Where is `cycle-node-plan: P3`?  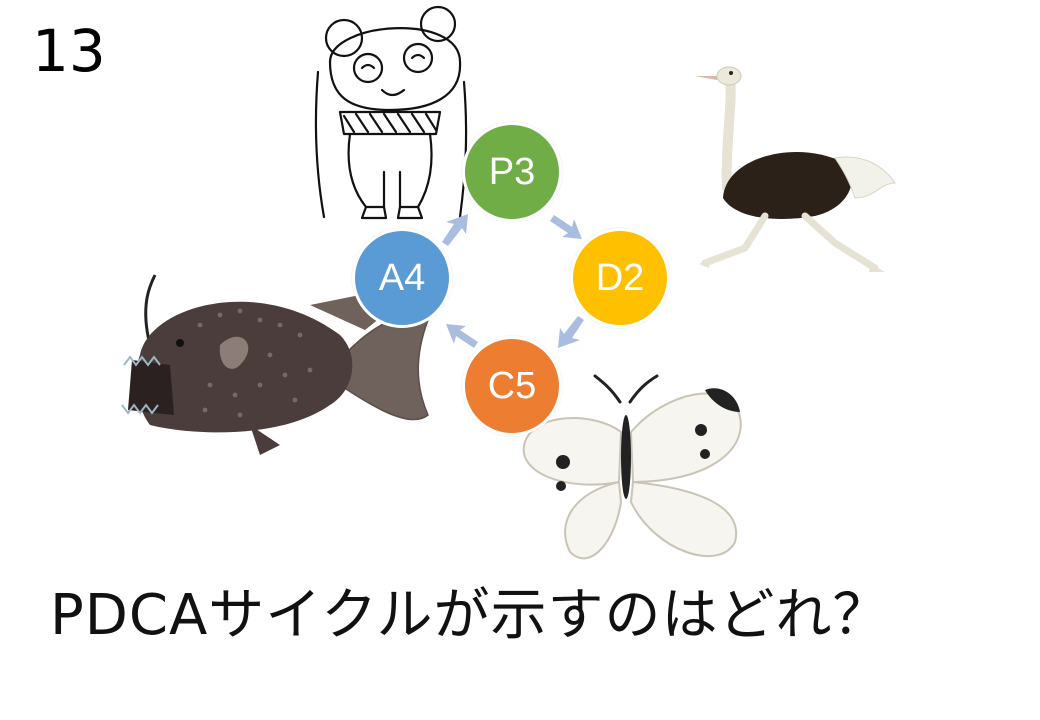 cycle-node-plan: P3 is located at coordinates (512, 172).